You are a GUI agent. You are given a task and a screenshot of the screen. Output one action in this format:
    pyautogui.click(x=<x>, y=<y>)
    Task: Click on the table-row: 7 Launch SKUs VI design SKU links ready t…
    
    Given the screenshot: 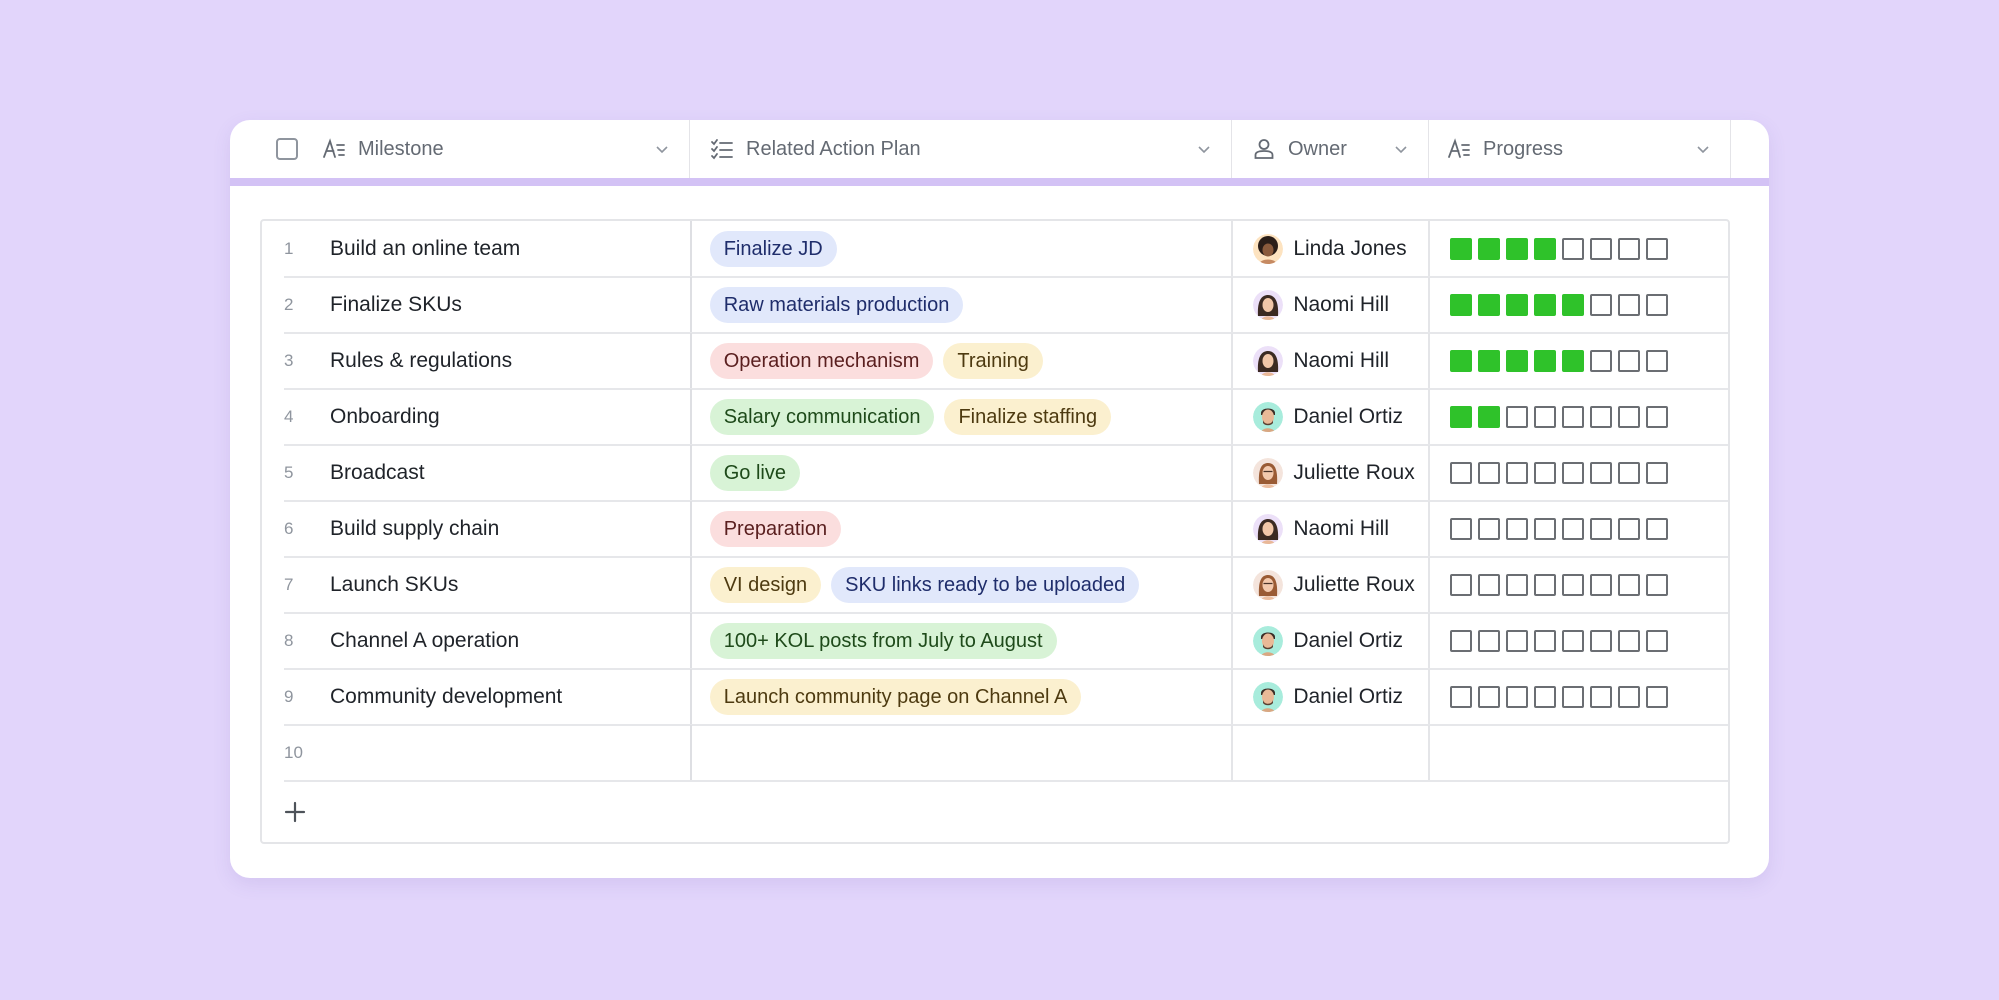 What is the action you would take?
    pyautogui.click(x=996, y=585)
    